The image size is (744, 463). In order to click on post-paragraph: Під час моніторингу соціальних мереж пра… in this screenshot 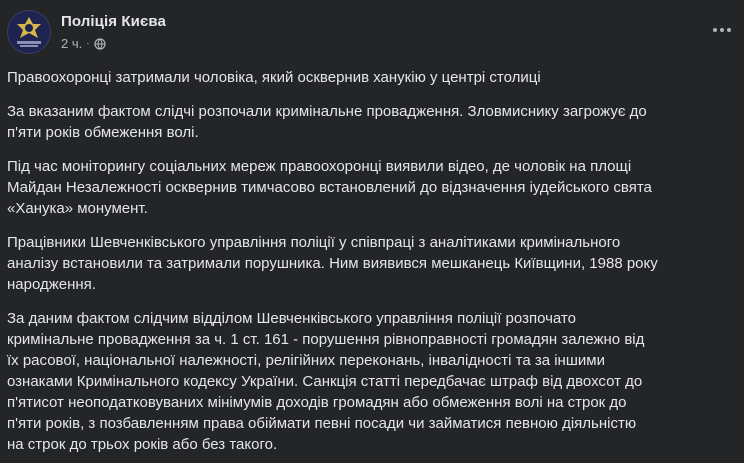, I will do `click(329, 187)`.